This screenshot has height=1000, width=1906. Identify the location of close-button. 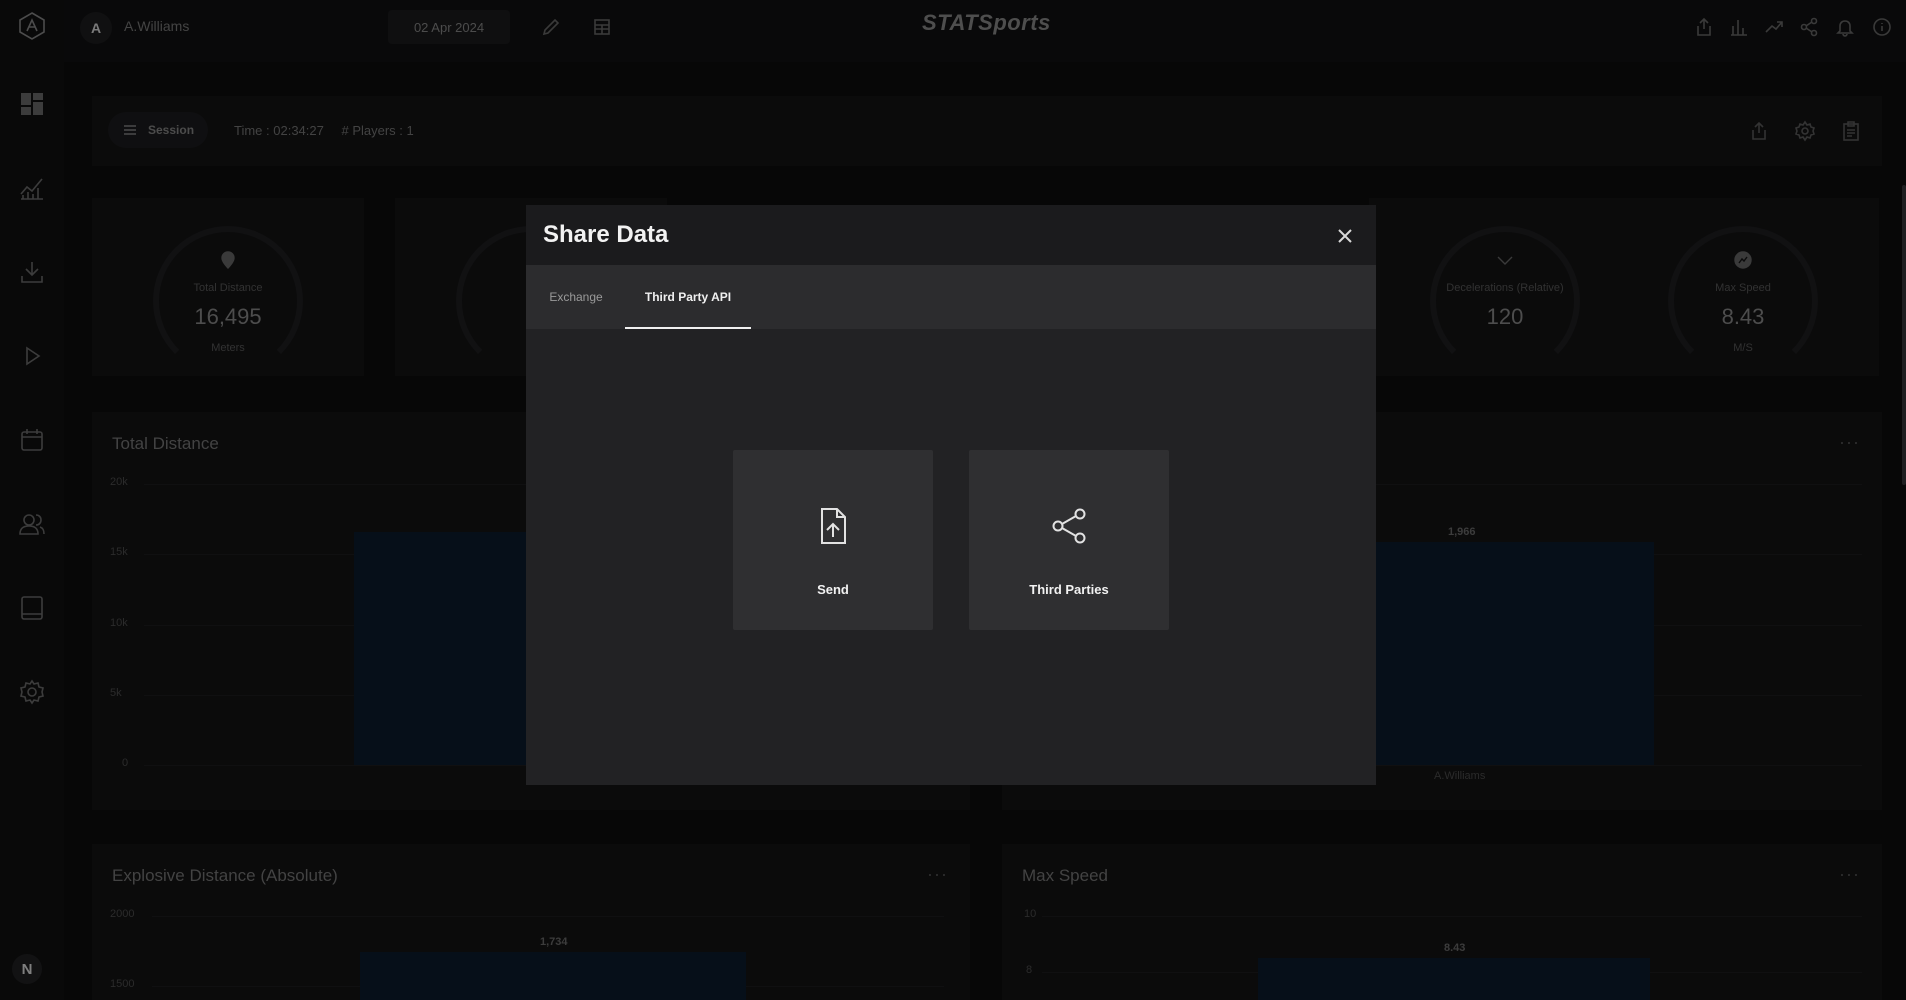
(1345, 236).